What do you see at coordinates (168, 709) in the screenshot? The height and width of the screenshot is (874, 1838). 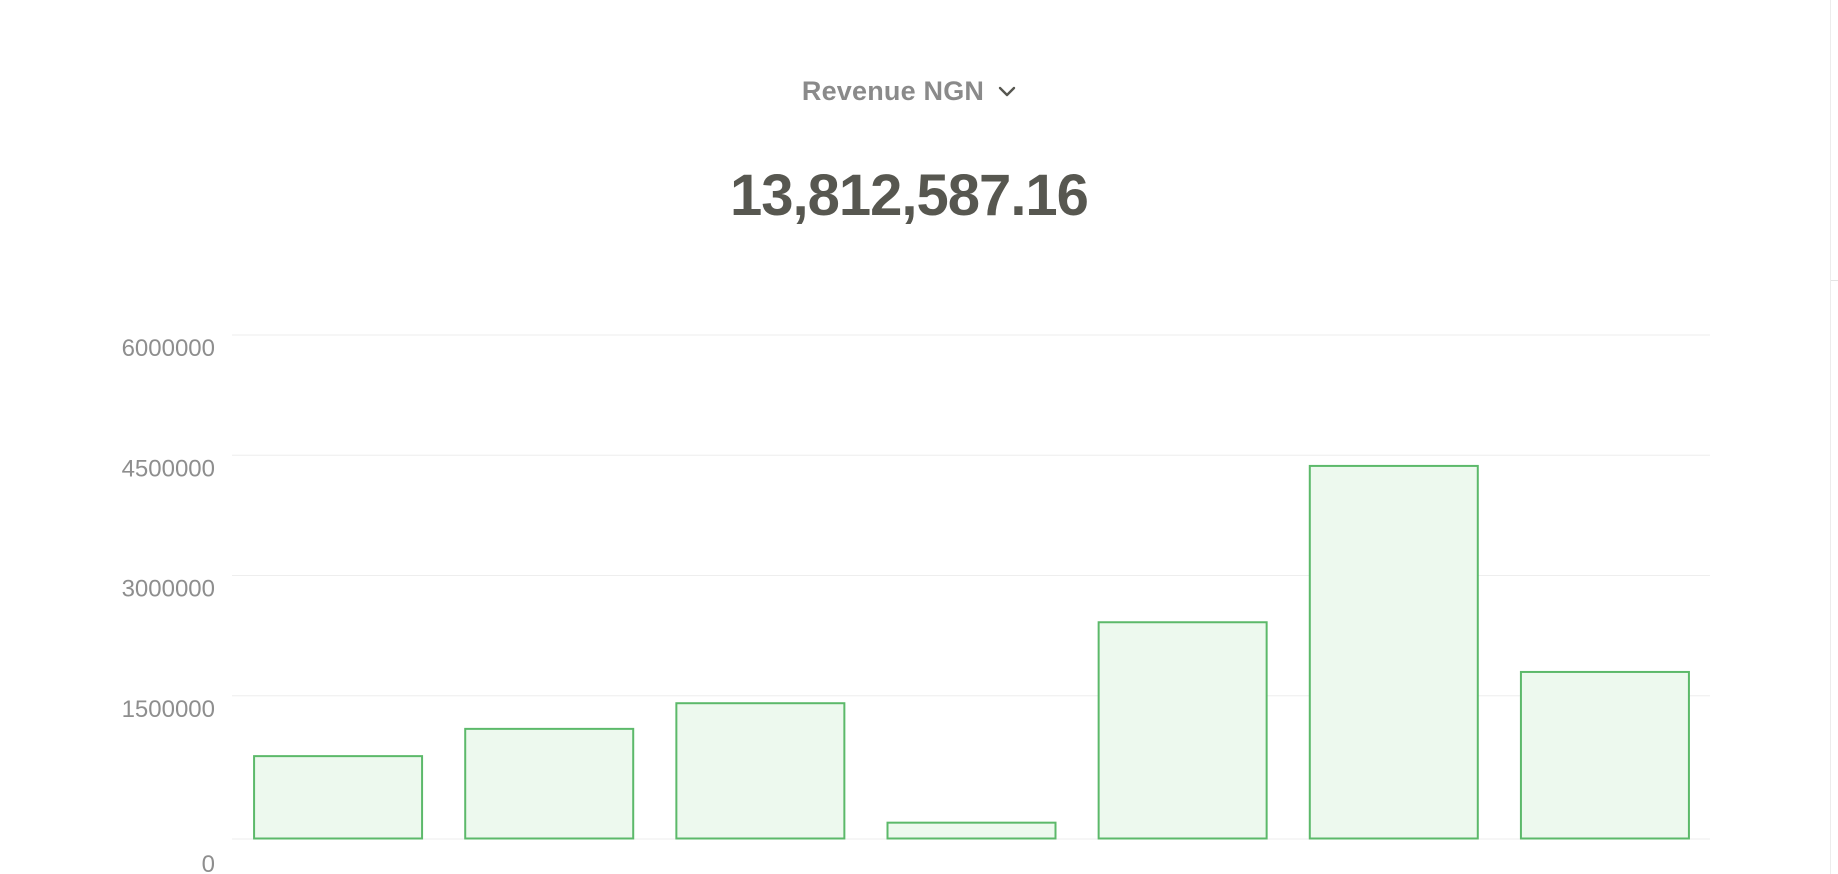 I see `y-tick-label: 1500000` at bounding box center [168, 709].